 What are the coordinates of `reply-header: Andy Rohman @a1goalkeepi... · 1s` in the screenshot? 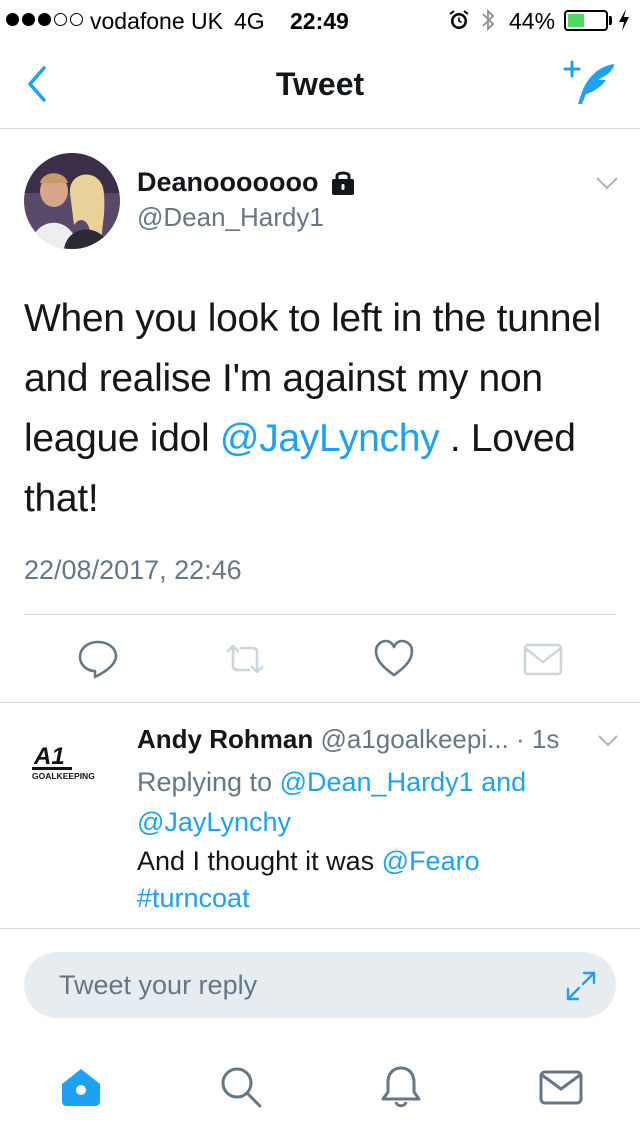 It's located at (348, 739).